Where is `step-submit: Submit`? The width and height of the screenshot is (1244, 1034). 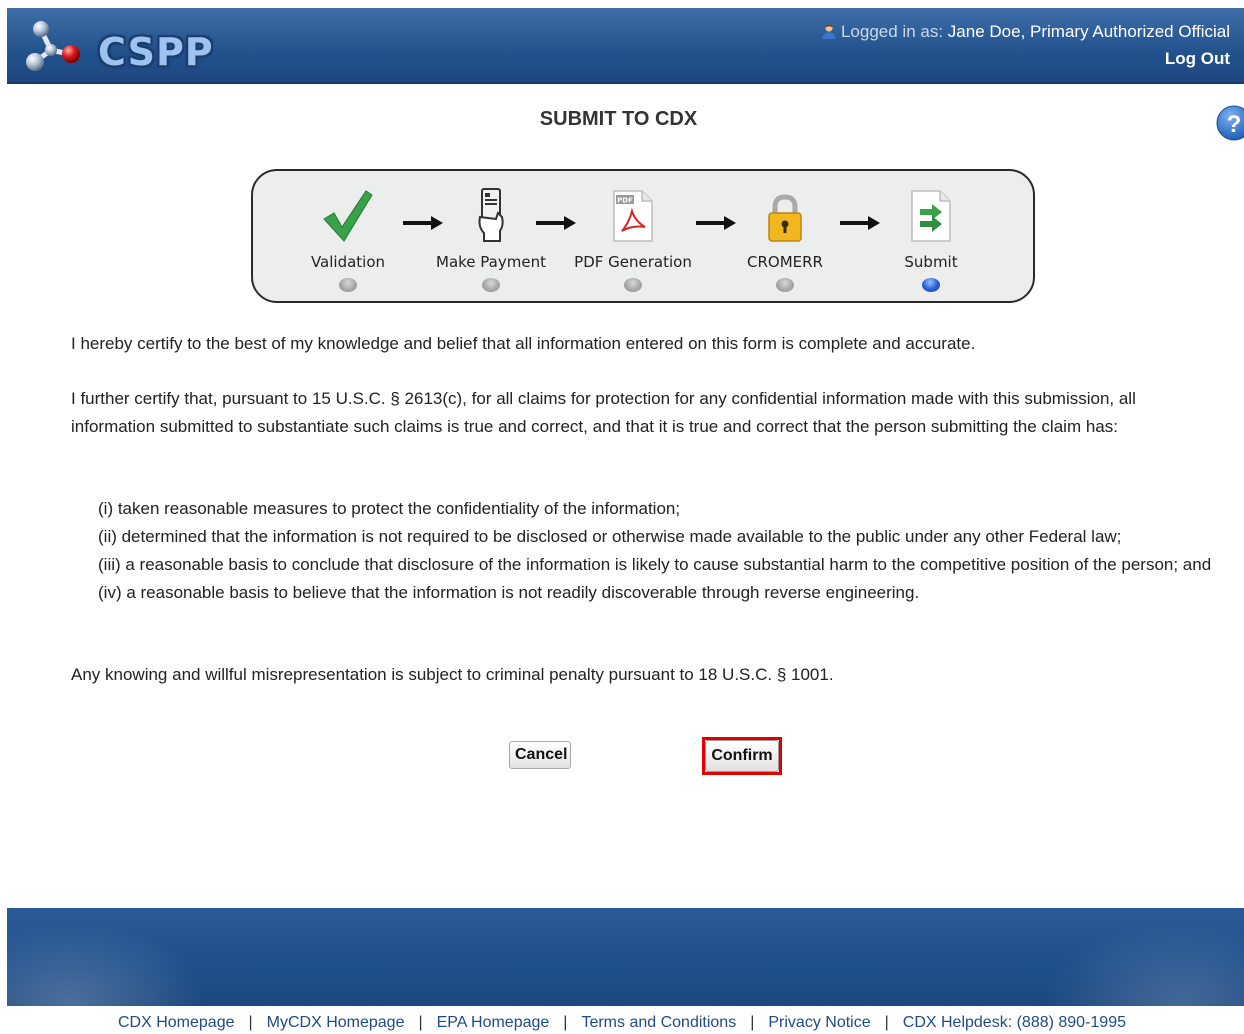
step-submit: Submit is located at coordinates (931, 237).